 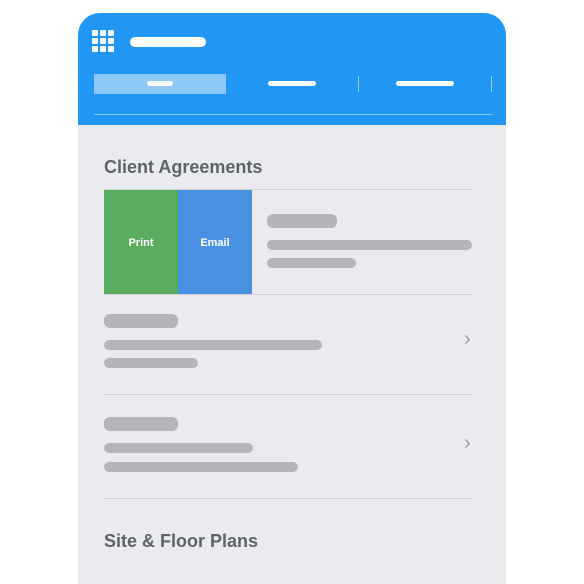 What do you see at coordinates (288, 498) in the screenshot?
I see `divider` at bounding box center [288, 498].